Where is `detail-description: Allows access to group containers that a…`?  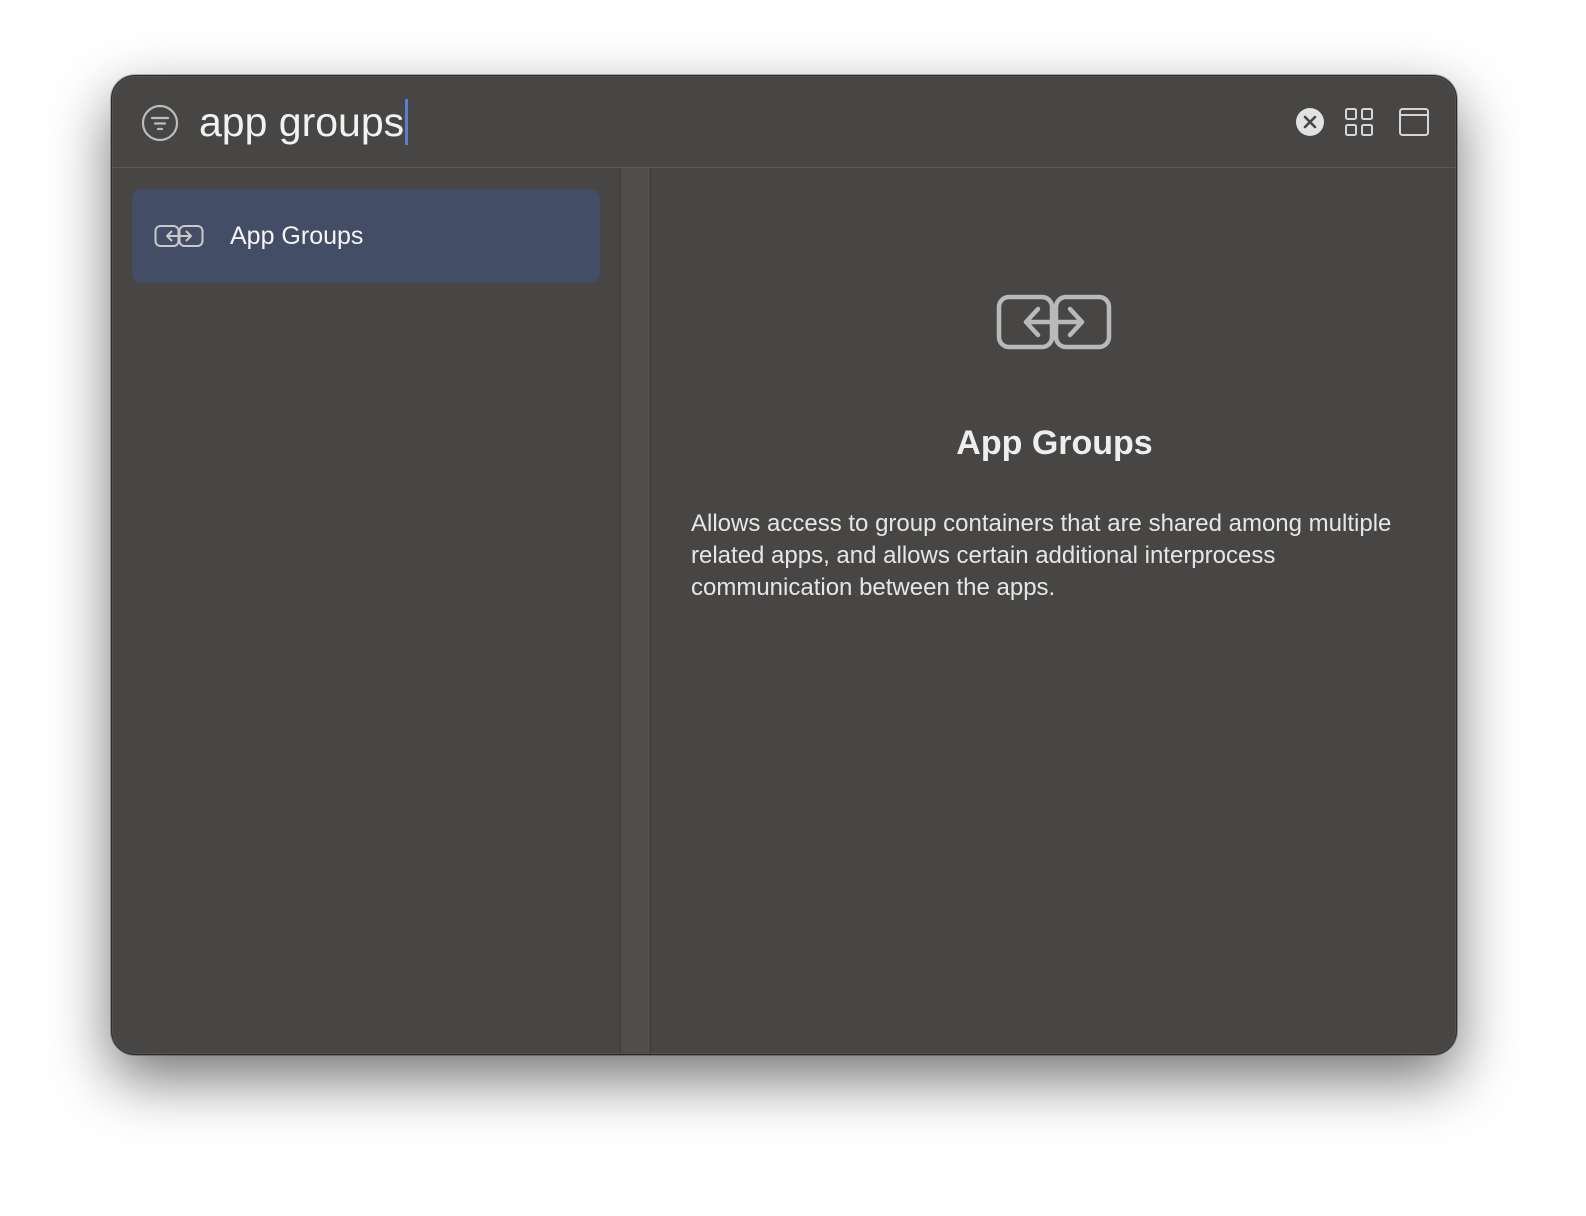
detail-description: Allows access to group containers that a… is located at coordinates (1041, 555).